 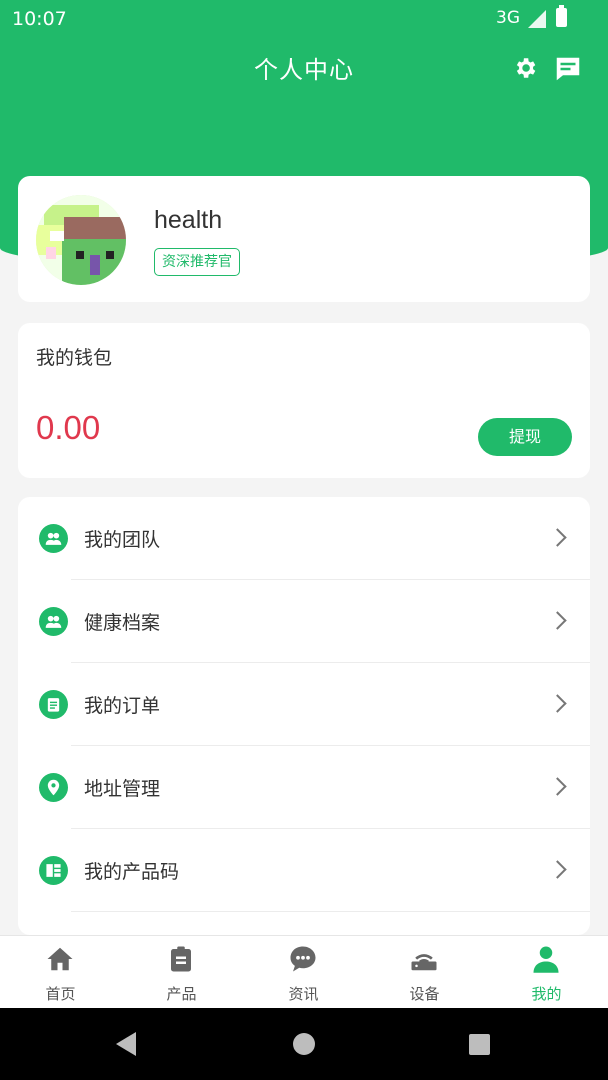 What do you see at coordinates (122, 789) in the screenshot?
I see `menu-item-label: 地址管理` at bounding box center [122, 789].